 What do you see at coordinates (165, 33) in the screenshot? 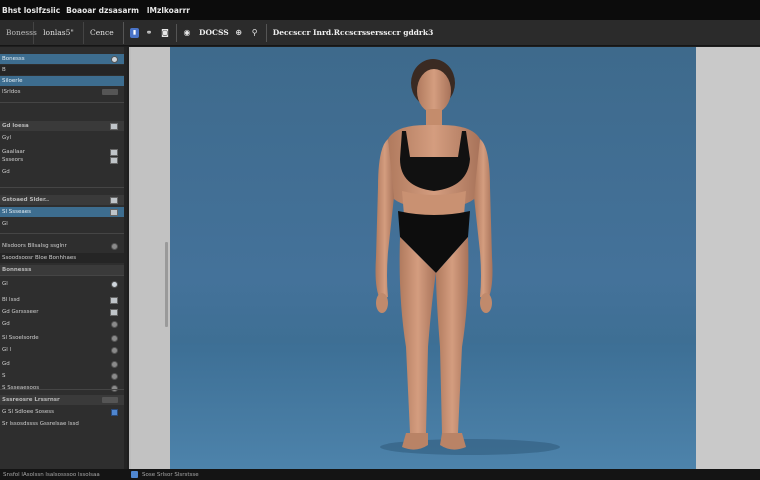
I see `camera-icon: ◙` at bounding box center [165, 33].